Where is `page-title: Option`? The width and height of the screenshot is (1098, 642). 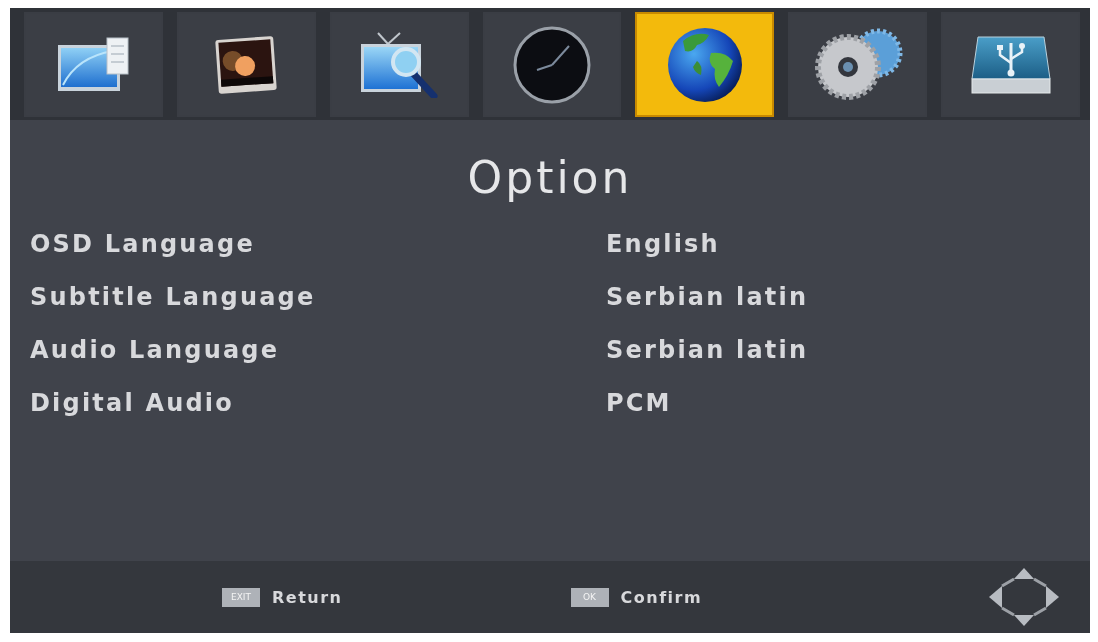
page-title: Option is located at coordinates (550, 176).